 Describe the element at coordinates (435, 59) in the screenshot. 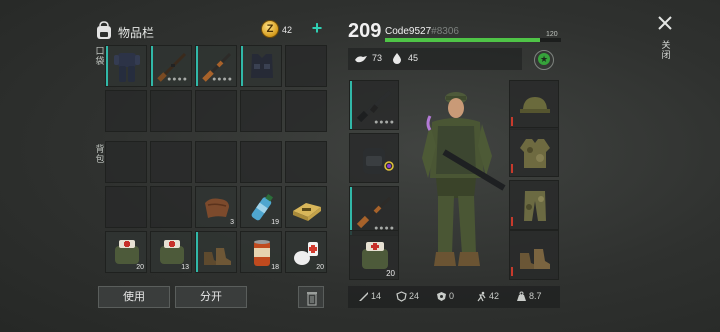

I see `survival-stats: 73 45` at that location.